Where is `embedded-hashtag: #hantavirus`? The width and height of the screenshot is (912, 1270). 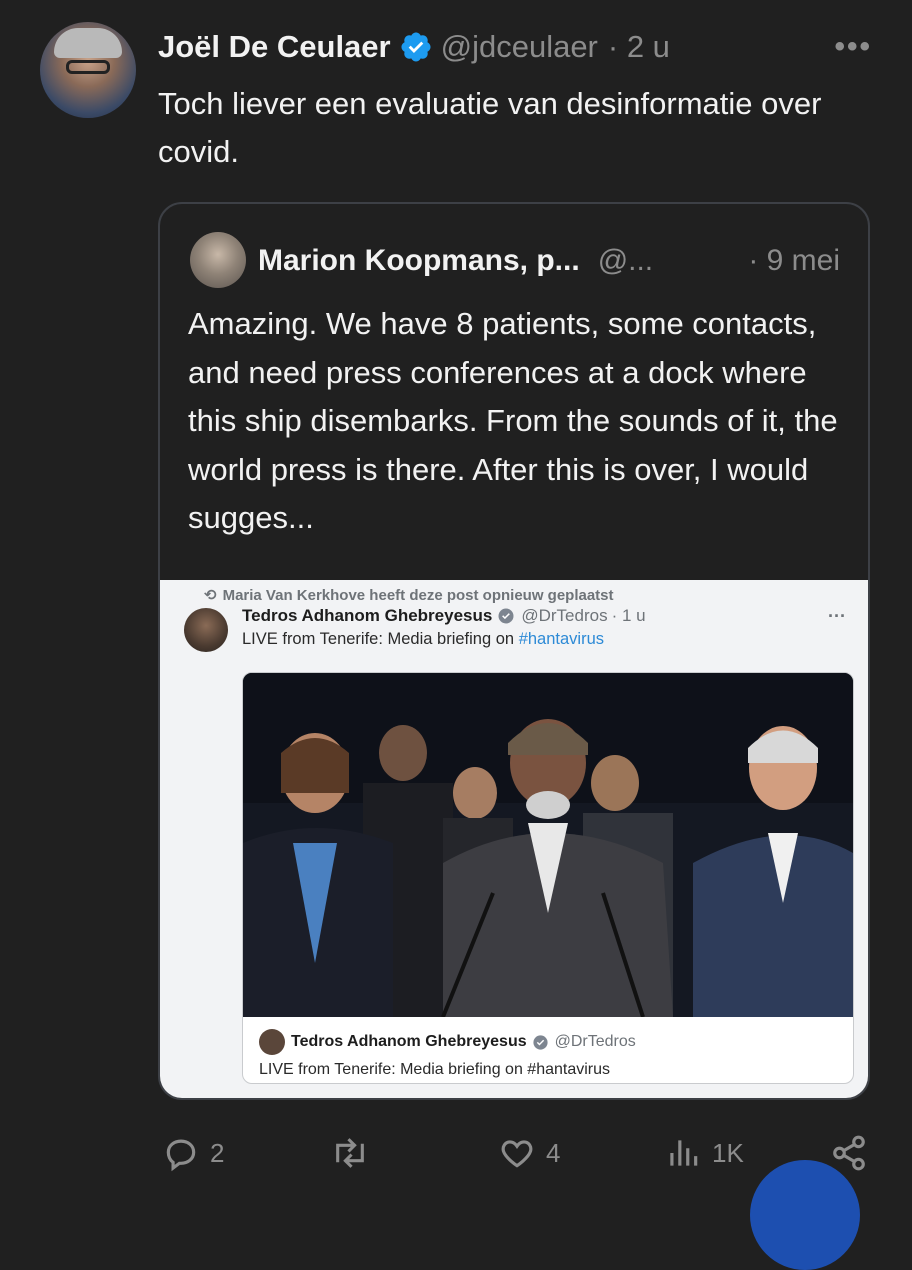 embedded-hashtag: #hantavirus is located at coordinates (561, 639).